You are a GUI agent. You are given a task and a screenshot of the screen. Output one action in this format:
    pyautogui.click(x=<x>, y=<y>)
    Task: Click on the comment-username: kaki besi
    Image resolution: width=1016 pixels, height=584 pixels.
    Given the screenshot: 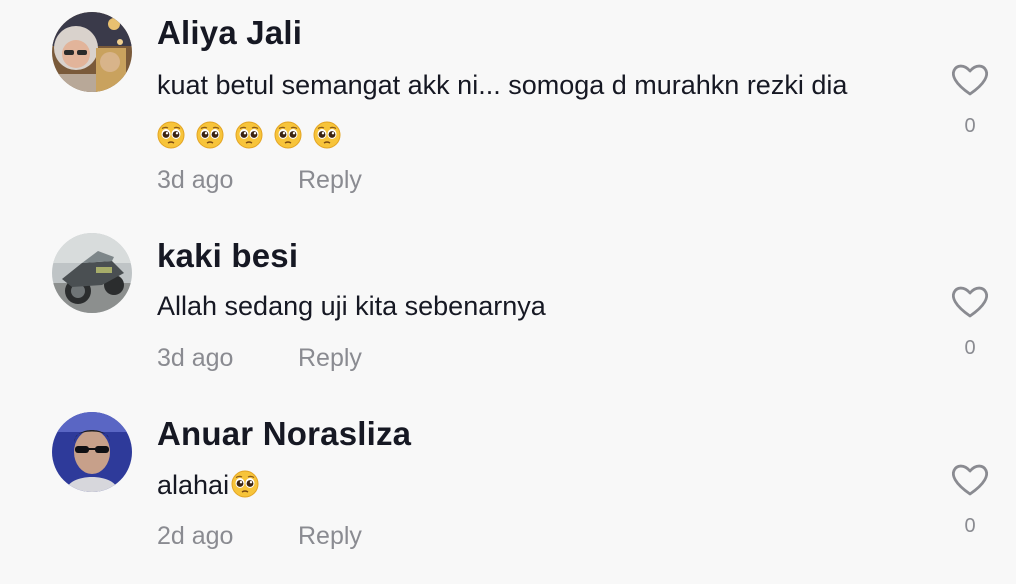 What is the action you would take?
    pyautogui.click(x=227, y=256)
    